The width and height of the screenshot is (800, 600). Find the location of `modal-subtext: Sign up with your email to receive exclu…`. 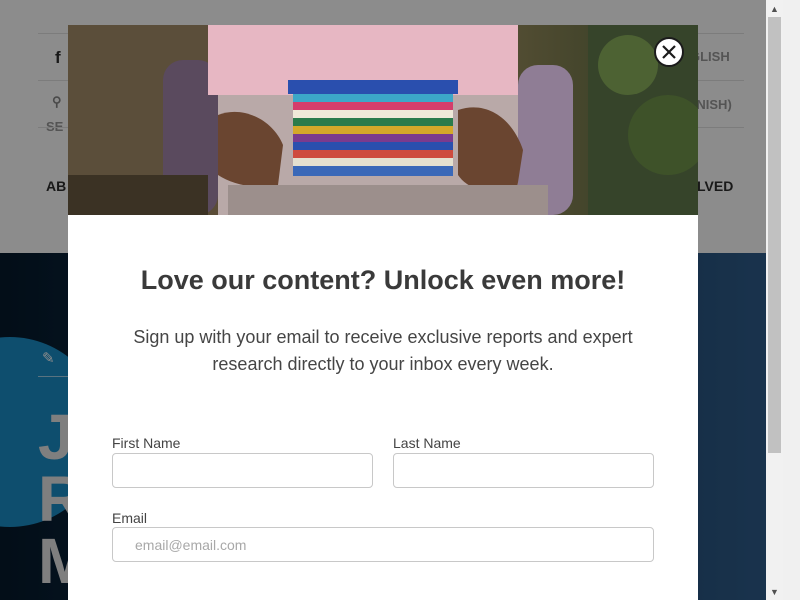

modal-subtext: Sign up with your email to receive exclu… is located at coordinates (383, 350).